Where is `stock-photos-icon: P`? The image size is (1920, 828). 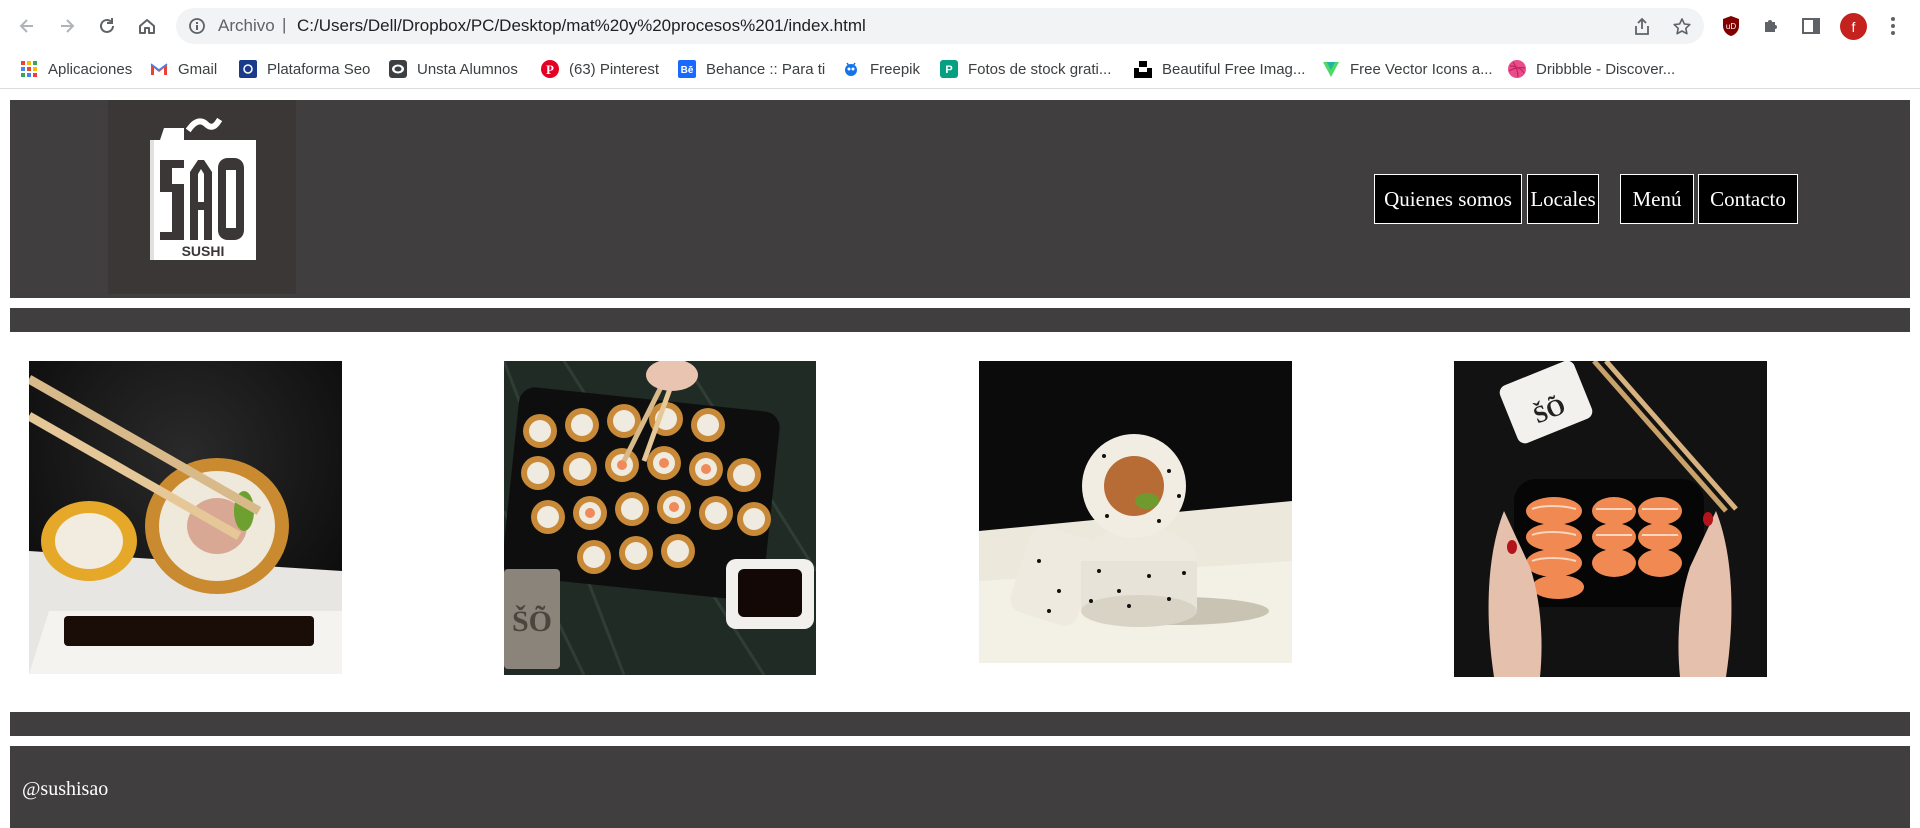
stock-photos-icon: P is located at coordinates (949, 69).